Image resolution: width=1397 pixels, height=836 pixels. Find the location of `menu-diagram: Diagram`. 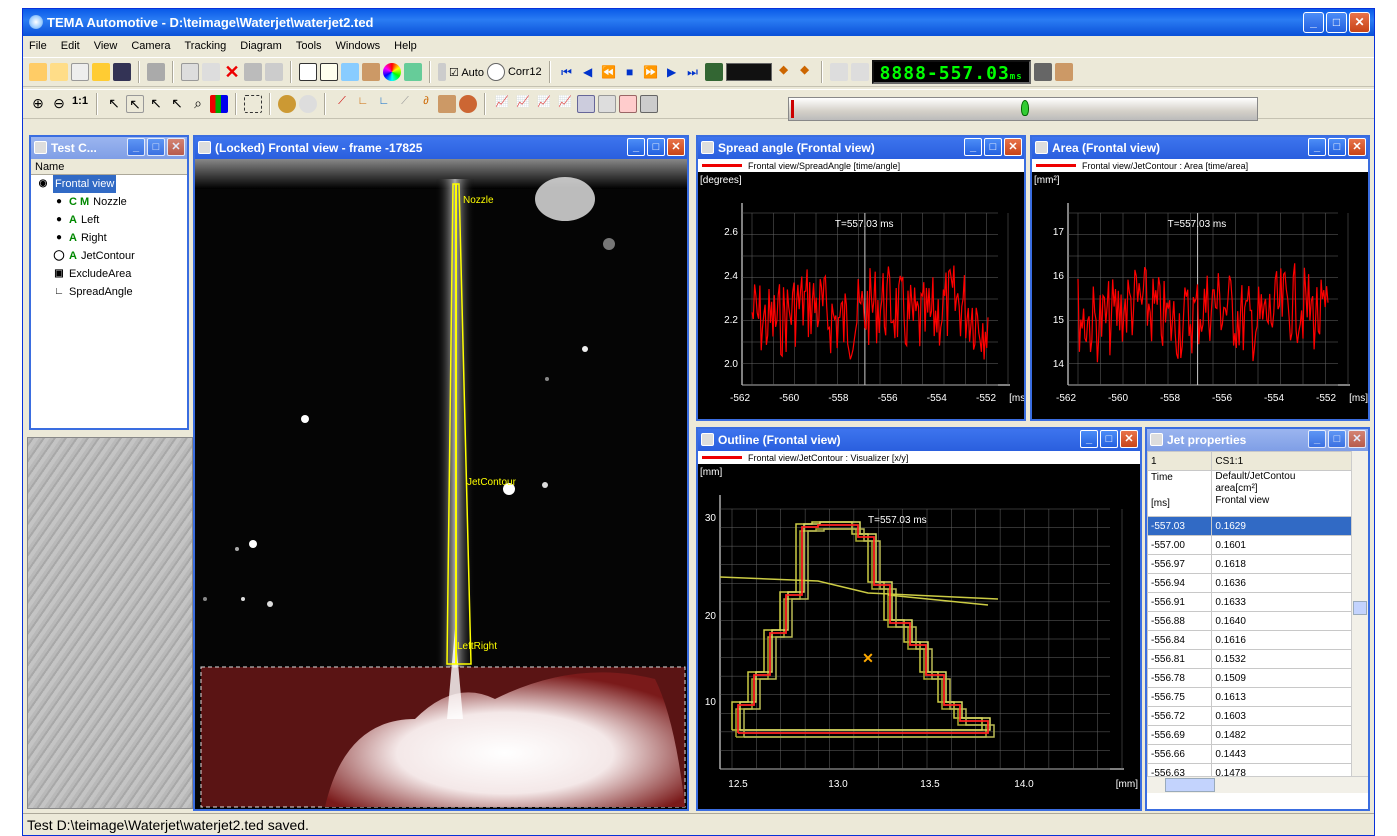

menu-diagram: Diagram is located at coordinates (261, 46).